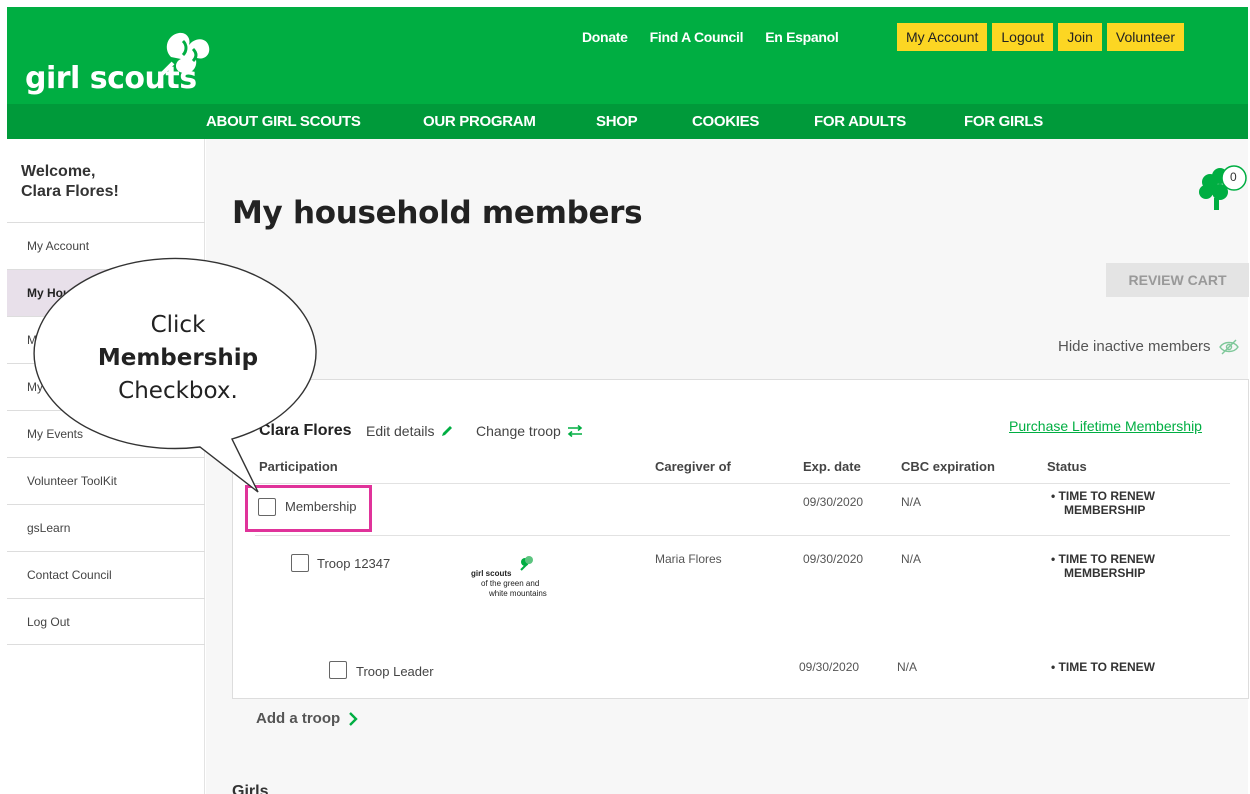 This screenshot has height=794, width=1250. Describe the element at coordinates (1003, 121) in the screenshot. I see `nav-for-girls: FOR GIRLS` at that location.